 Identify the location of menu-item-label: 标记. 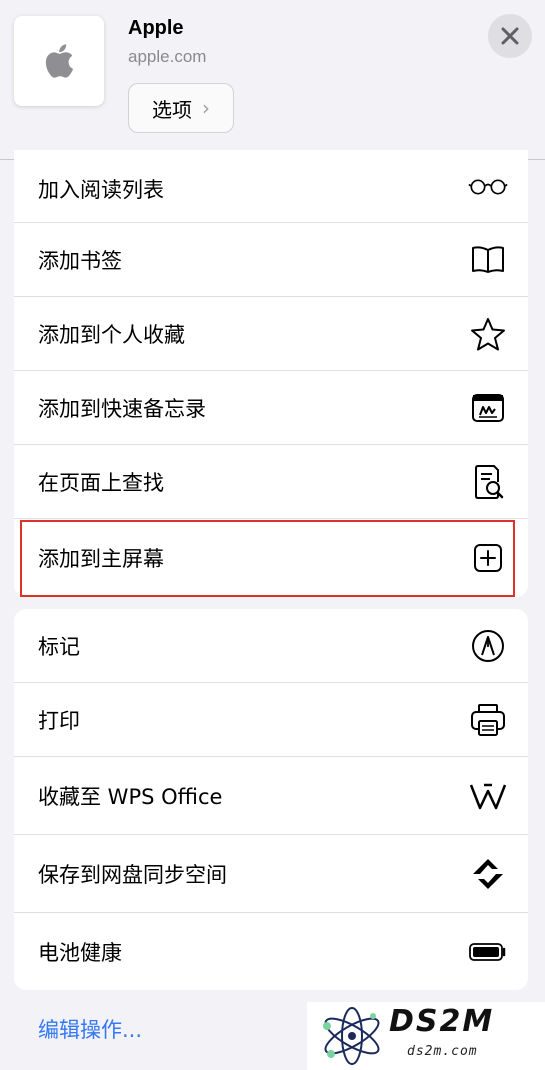
(59, 647).